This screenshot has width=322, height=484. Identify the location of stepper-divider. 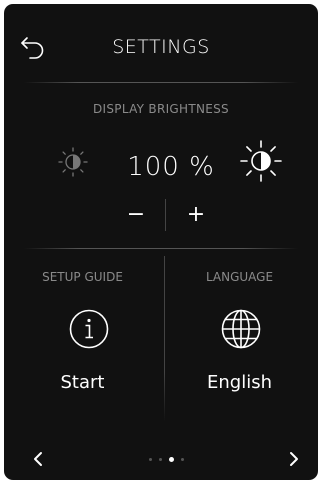
(165, 215).